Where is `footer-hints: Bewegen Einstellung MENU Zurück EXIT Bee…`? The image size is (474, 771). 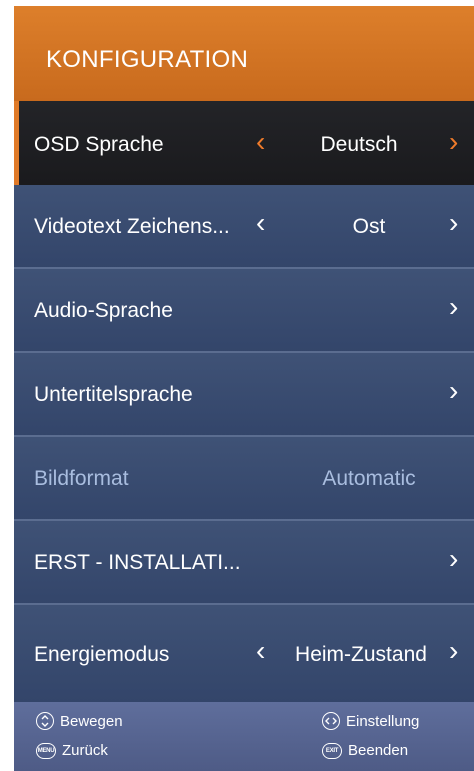 footer-hints: Bewegen Einstellung MENU Zurück EXIT Bee… is located at coordinates (244, 736).